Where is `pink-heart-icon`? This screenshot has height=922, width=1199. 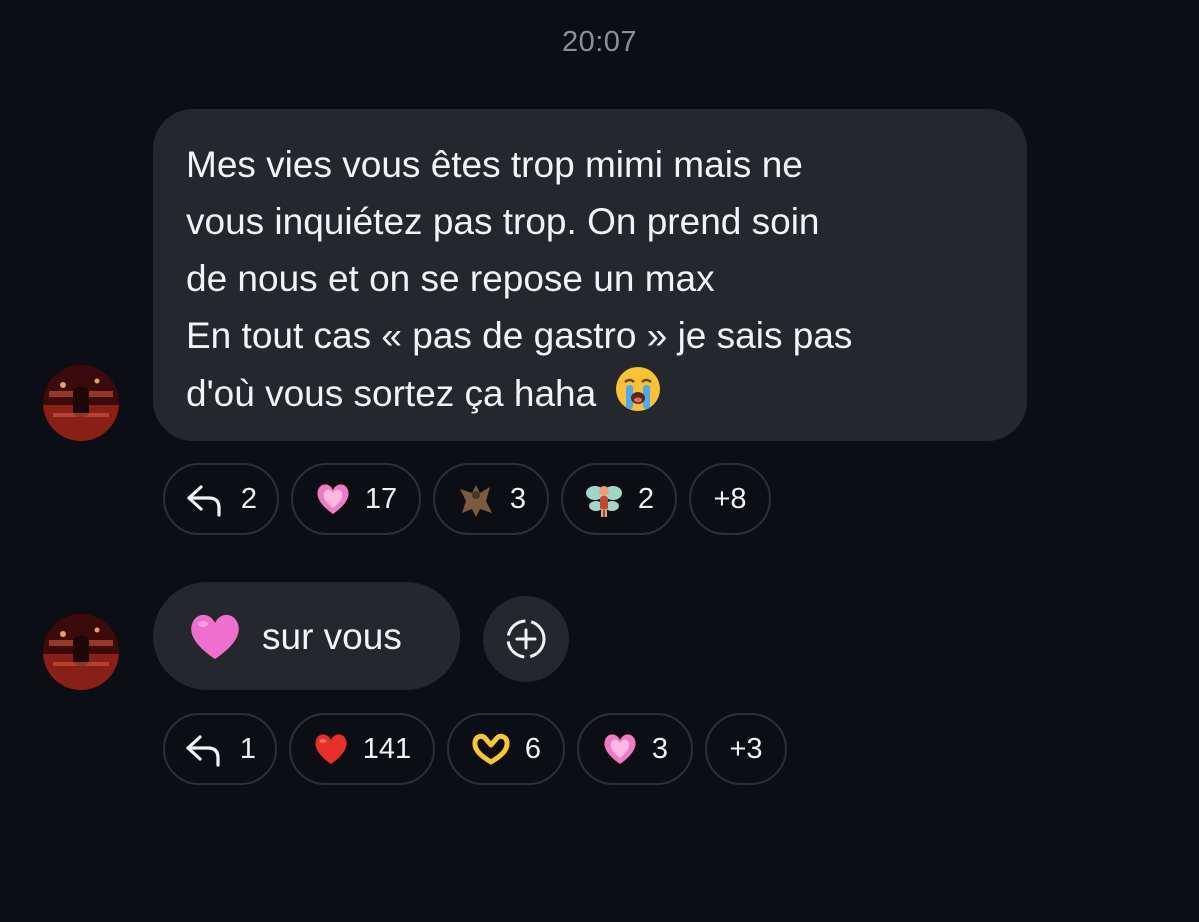
pink-heart-icon is located at coordinates (215, 636).